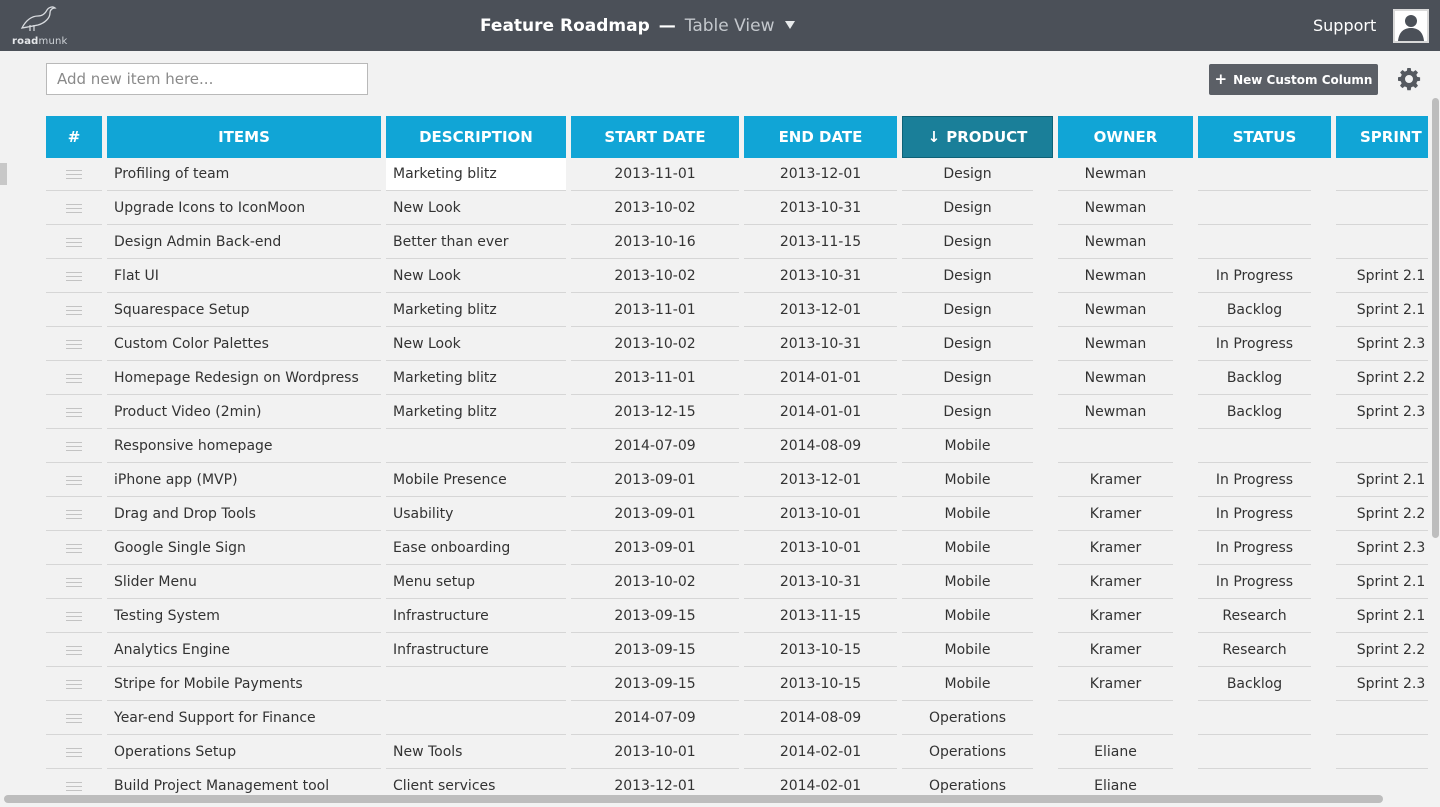  Describe the element at coordinates (476, 242) in the screenshot. I see `description-cell: Better than ever` at that location.